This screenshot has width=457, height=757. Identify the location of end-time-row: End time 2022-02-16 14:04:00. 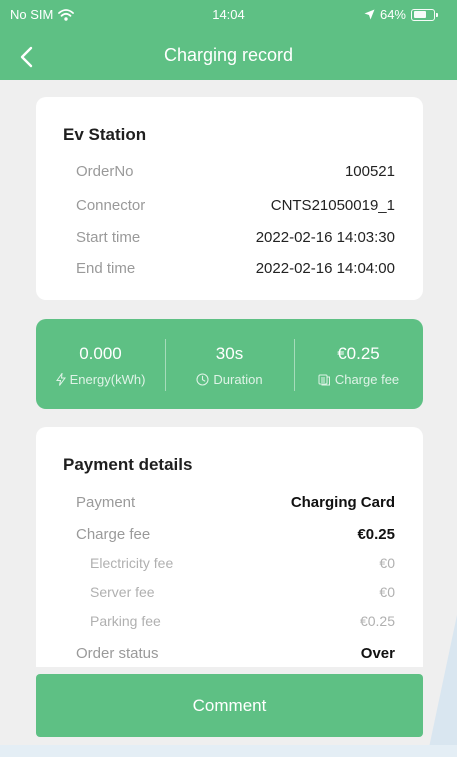
(235, 270).